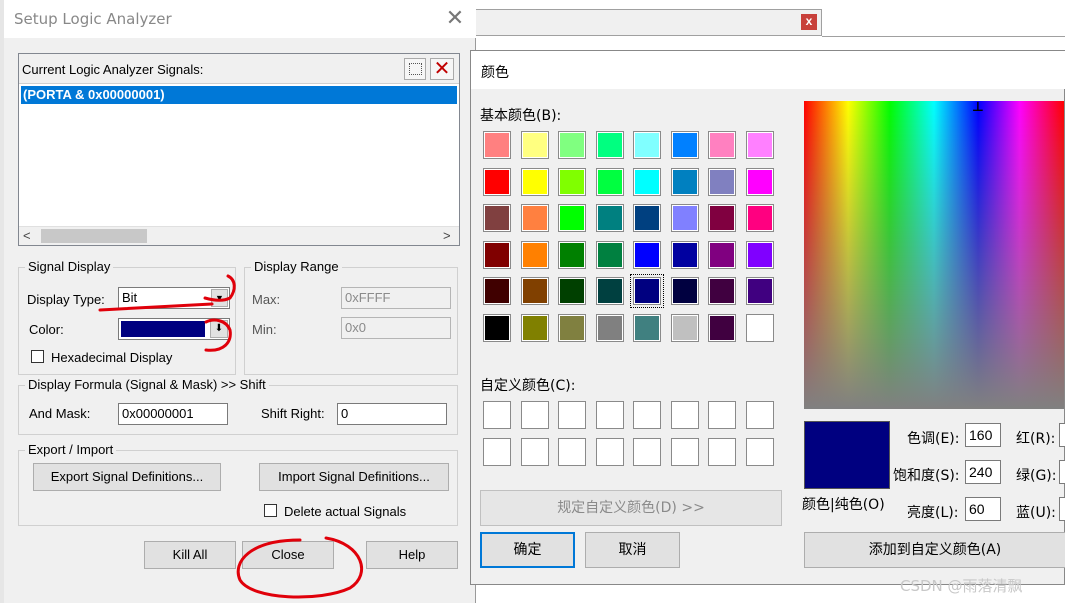 This screenshot has height=603, width=1065. I want to click on kill-all-button: Kill All, so click(190, 555).